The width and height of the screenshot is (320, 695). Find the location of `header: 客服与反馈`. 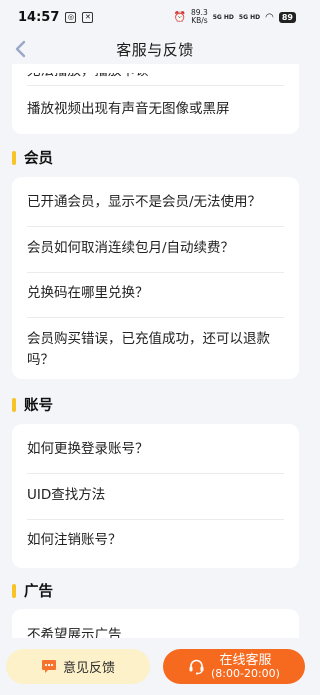

header: 客服与反馈 is located at coordinates (155, 49).